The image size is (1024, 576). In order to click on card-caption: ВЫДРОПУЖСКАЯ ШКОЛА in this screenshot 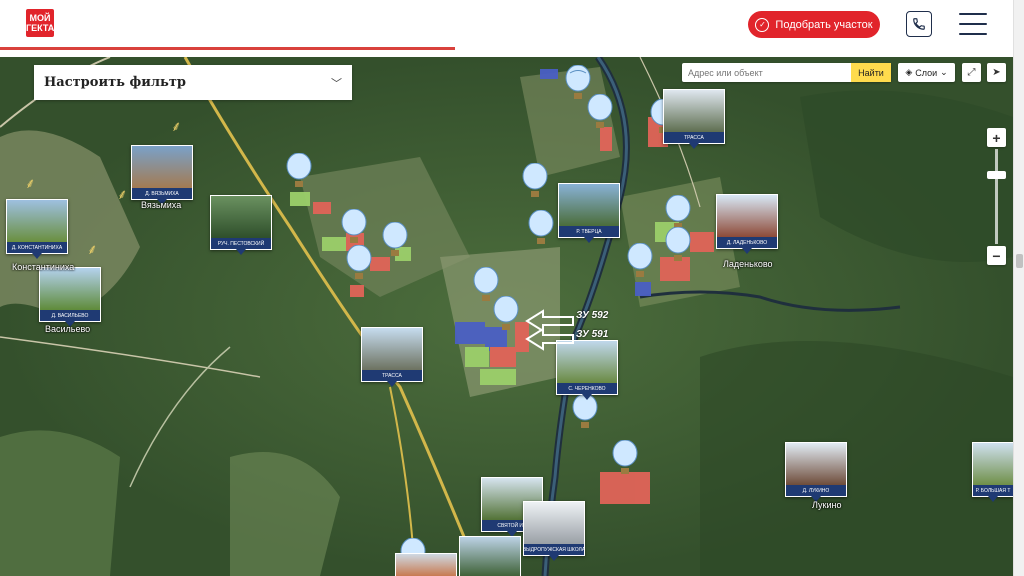, I will do `click(554, 549)`.